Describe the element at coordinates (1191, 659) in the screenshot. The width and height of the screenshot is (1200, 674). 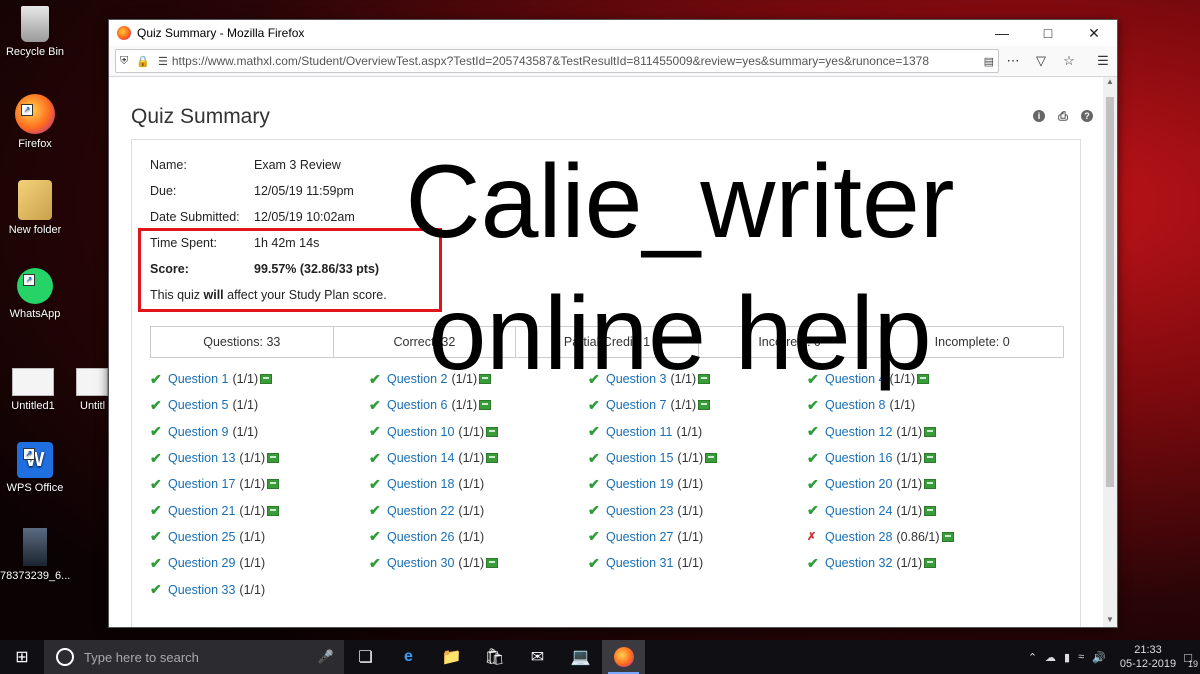
I see `notification-icon: □ 19` at that location.